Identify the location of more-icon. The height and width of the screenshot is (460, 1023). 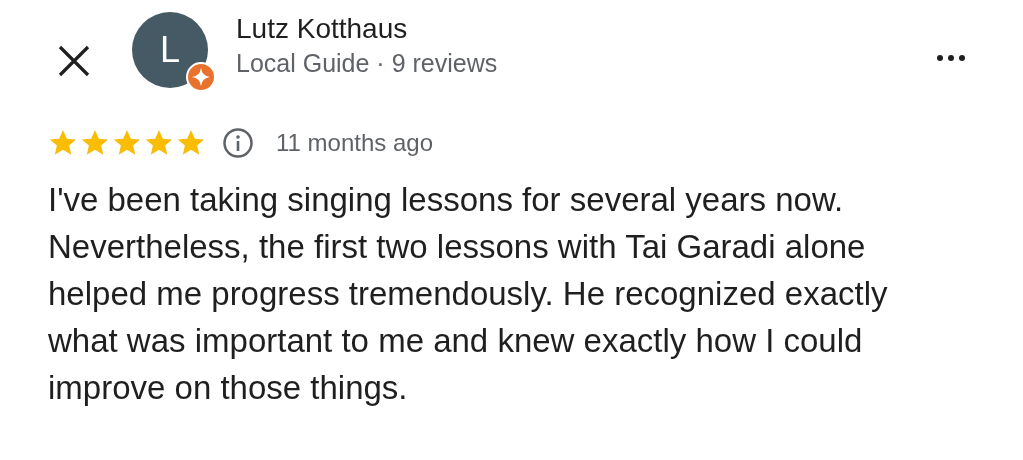
(951, 58).